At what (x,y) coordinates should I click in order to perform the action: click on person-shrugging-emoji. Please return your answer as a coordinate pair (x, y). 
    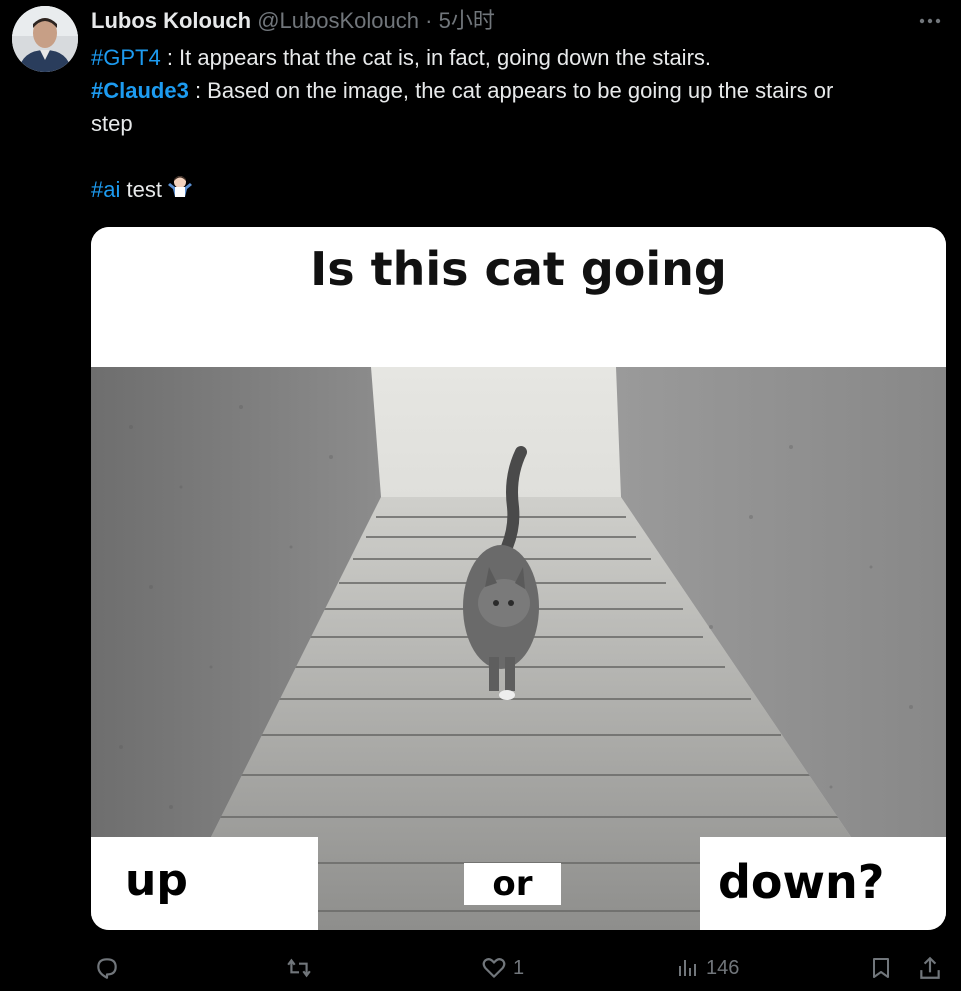
    Looking at the image, I should click on (180, 192).